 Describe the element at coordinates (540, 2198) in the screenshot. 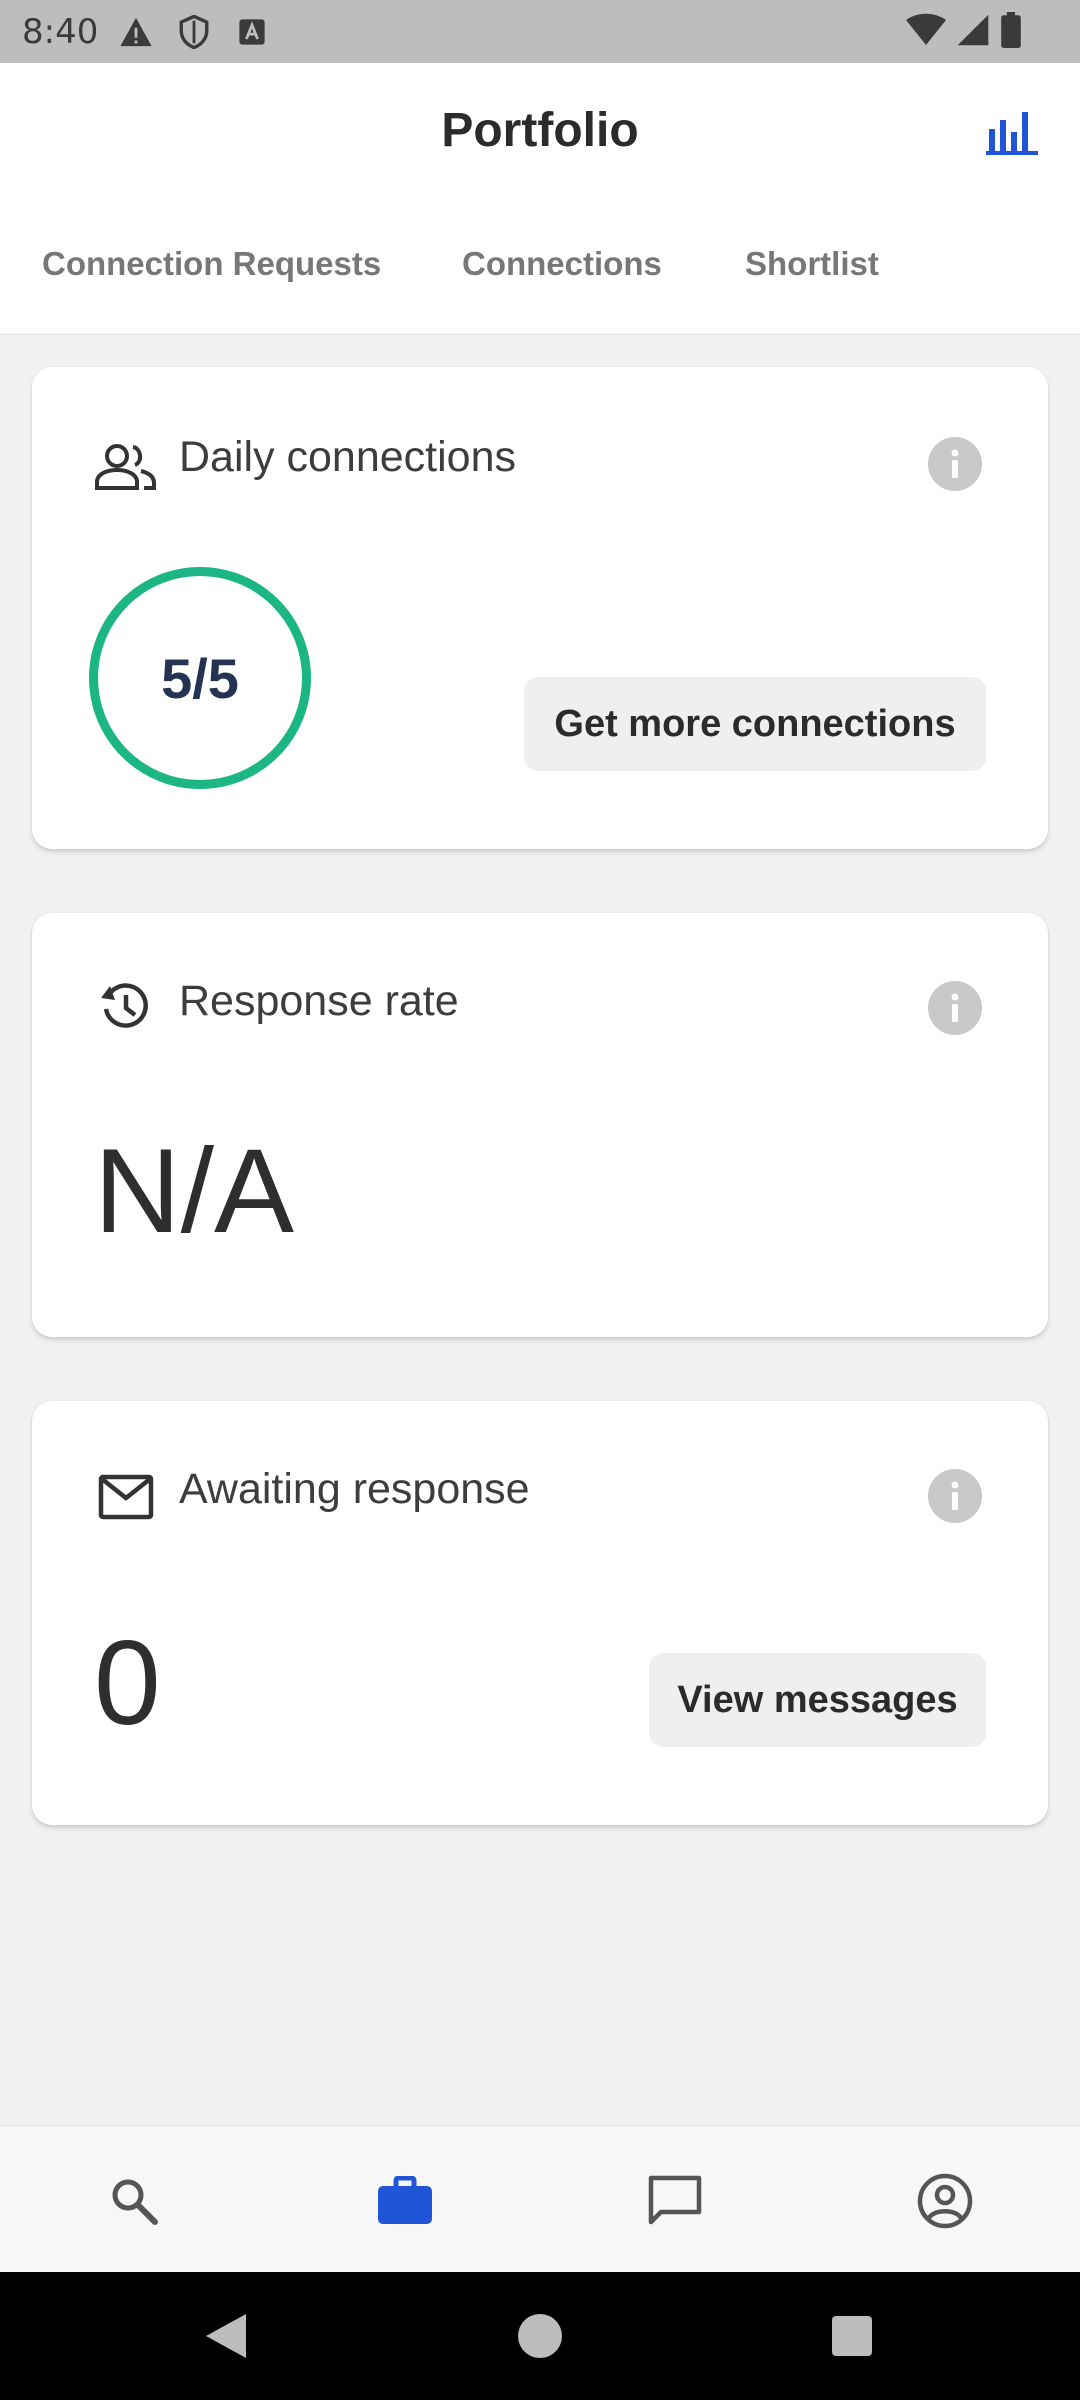

I see `bottom-nav` at that location.